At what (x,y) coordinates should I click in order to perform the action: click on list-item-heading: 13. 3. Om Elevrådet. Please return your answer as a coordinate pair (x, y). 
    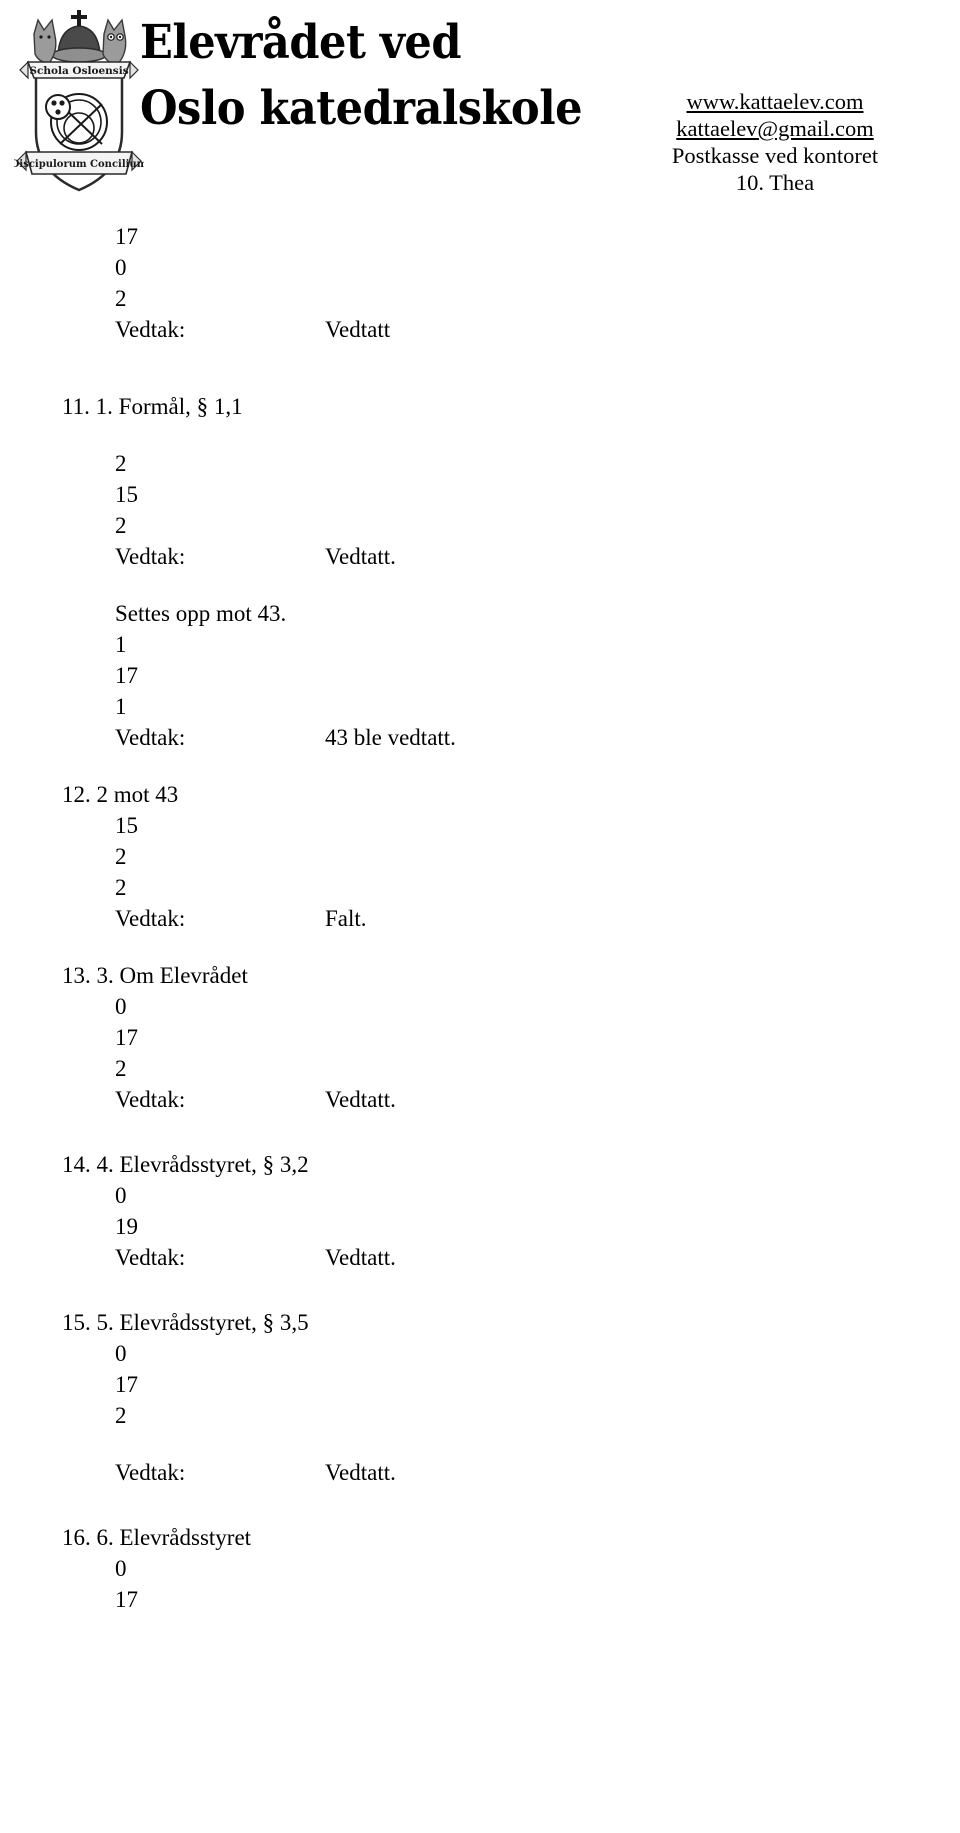
    Looking at the image, I should click on (480, 975).